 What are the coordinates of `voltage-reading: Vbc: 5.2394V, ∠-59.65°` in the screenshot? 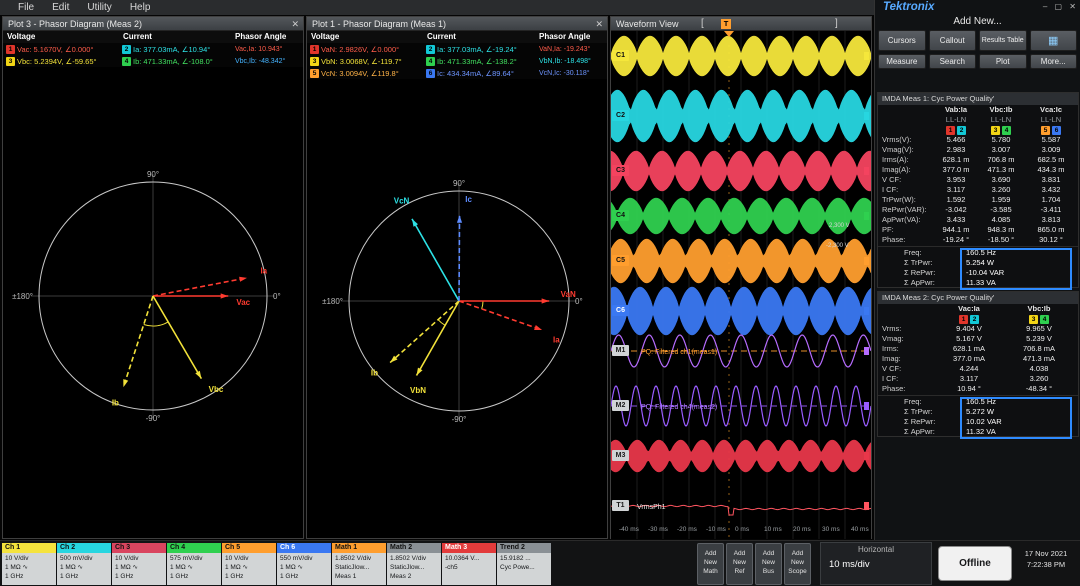 It's located at (57, 61).